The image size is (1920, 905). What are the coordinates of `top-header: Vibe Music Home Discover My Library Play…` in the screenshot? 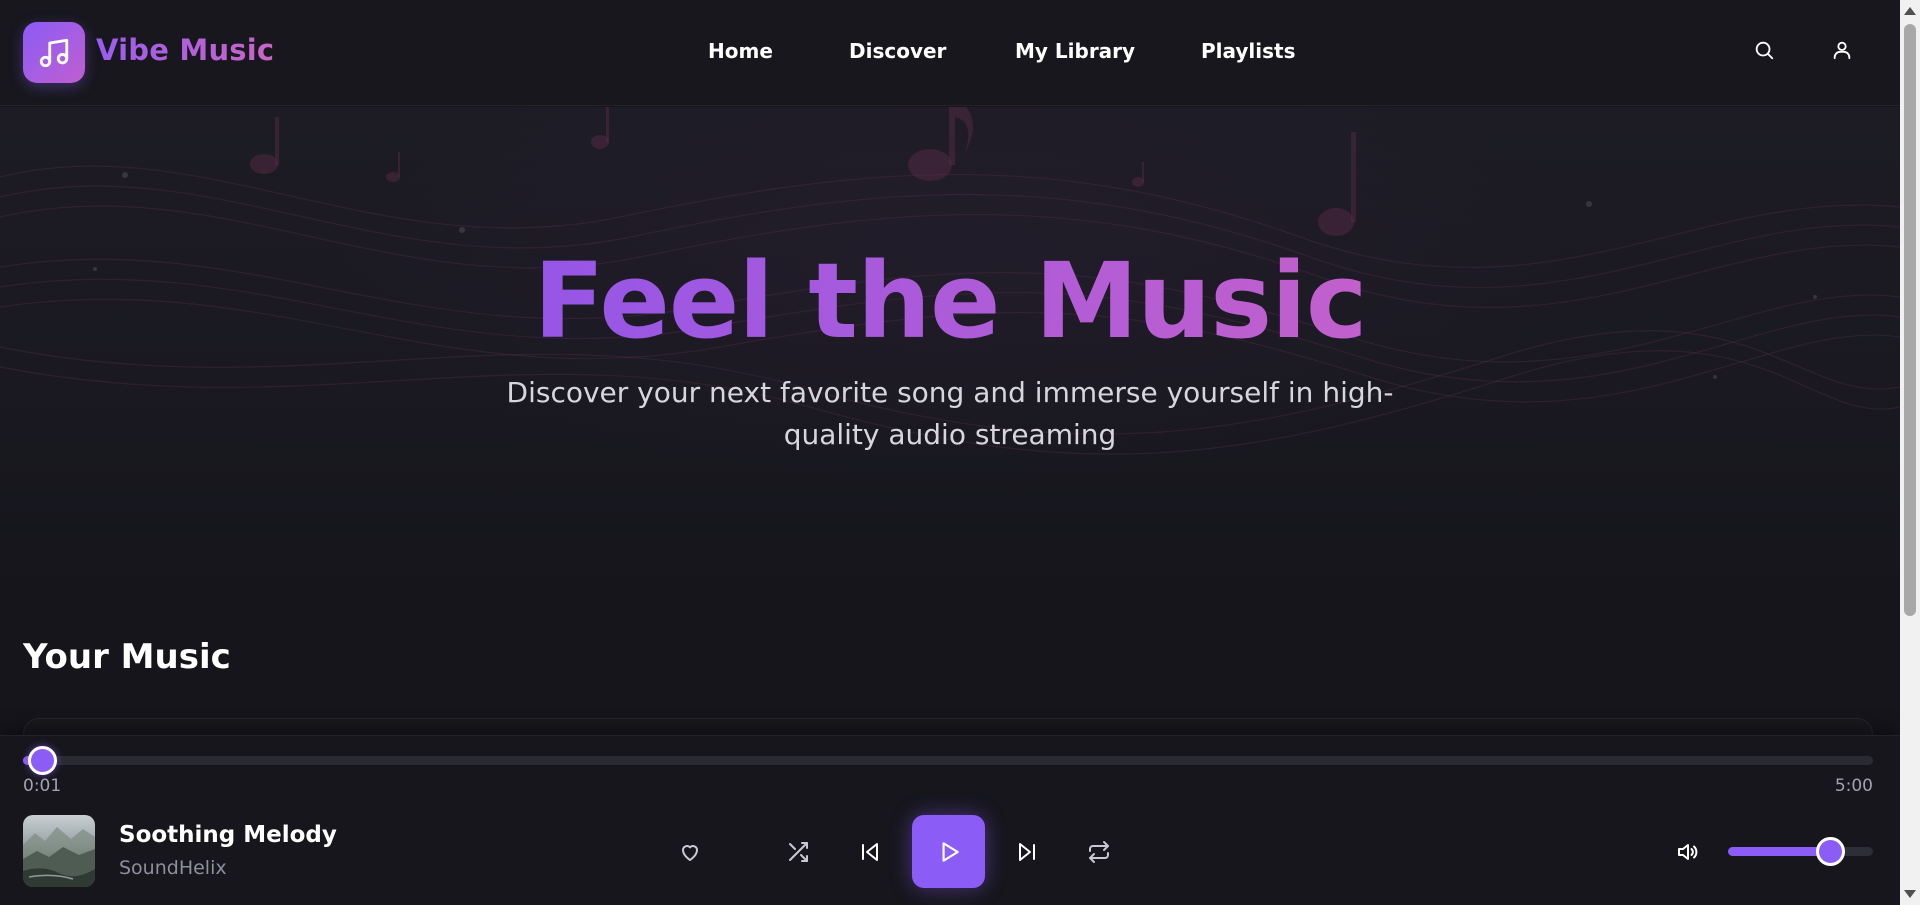 It's located at (950, 53).